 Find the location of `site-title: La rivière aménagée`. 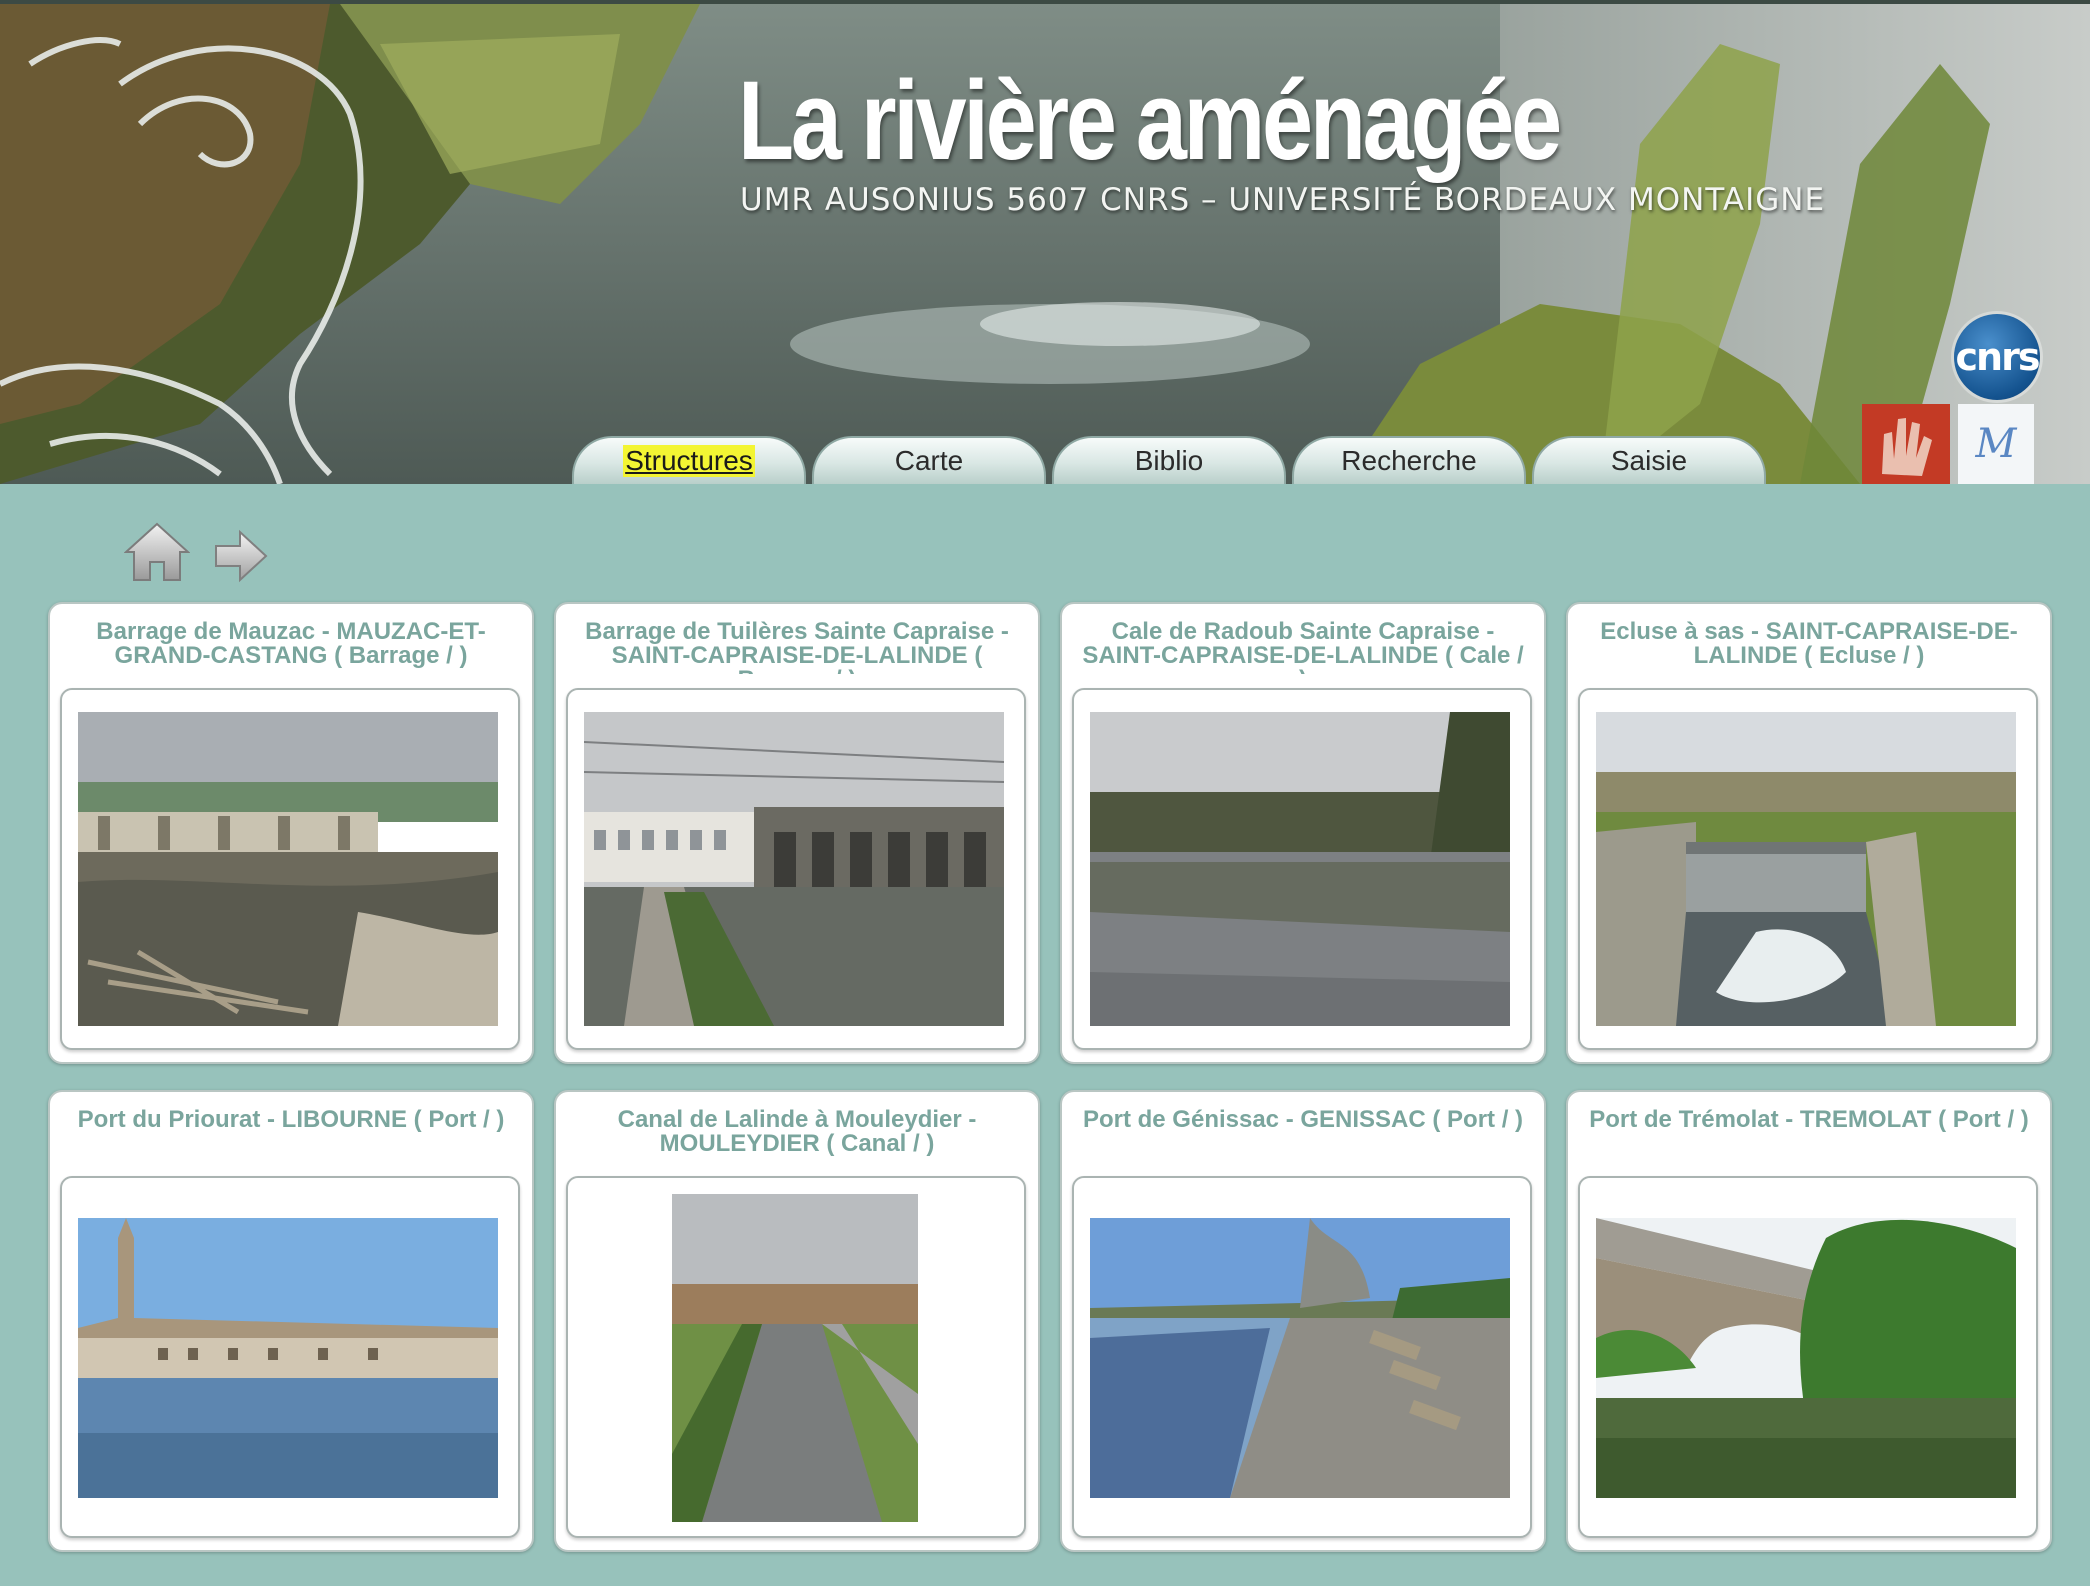

site-title: La rivière aménagée is located at coordinates (1150, 120).